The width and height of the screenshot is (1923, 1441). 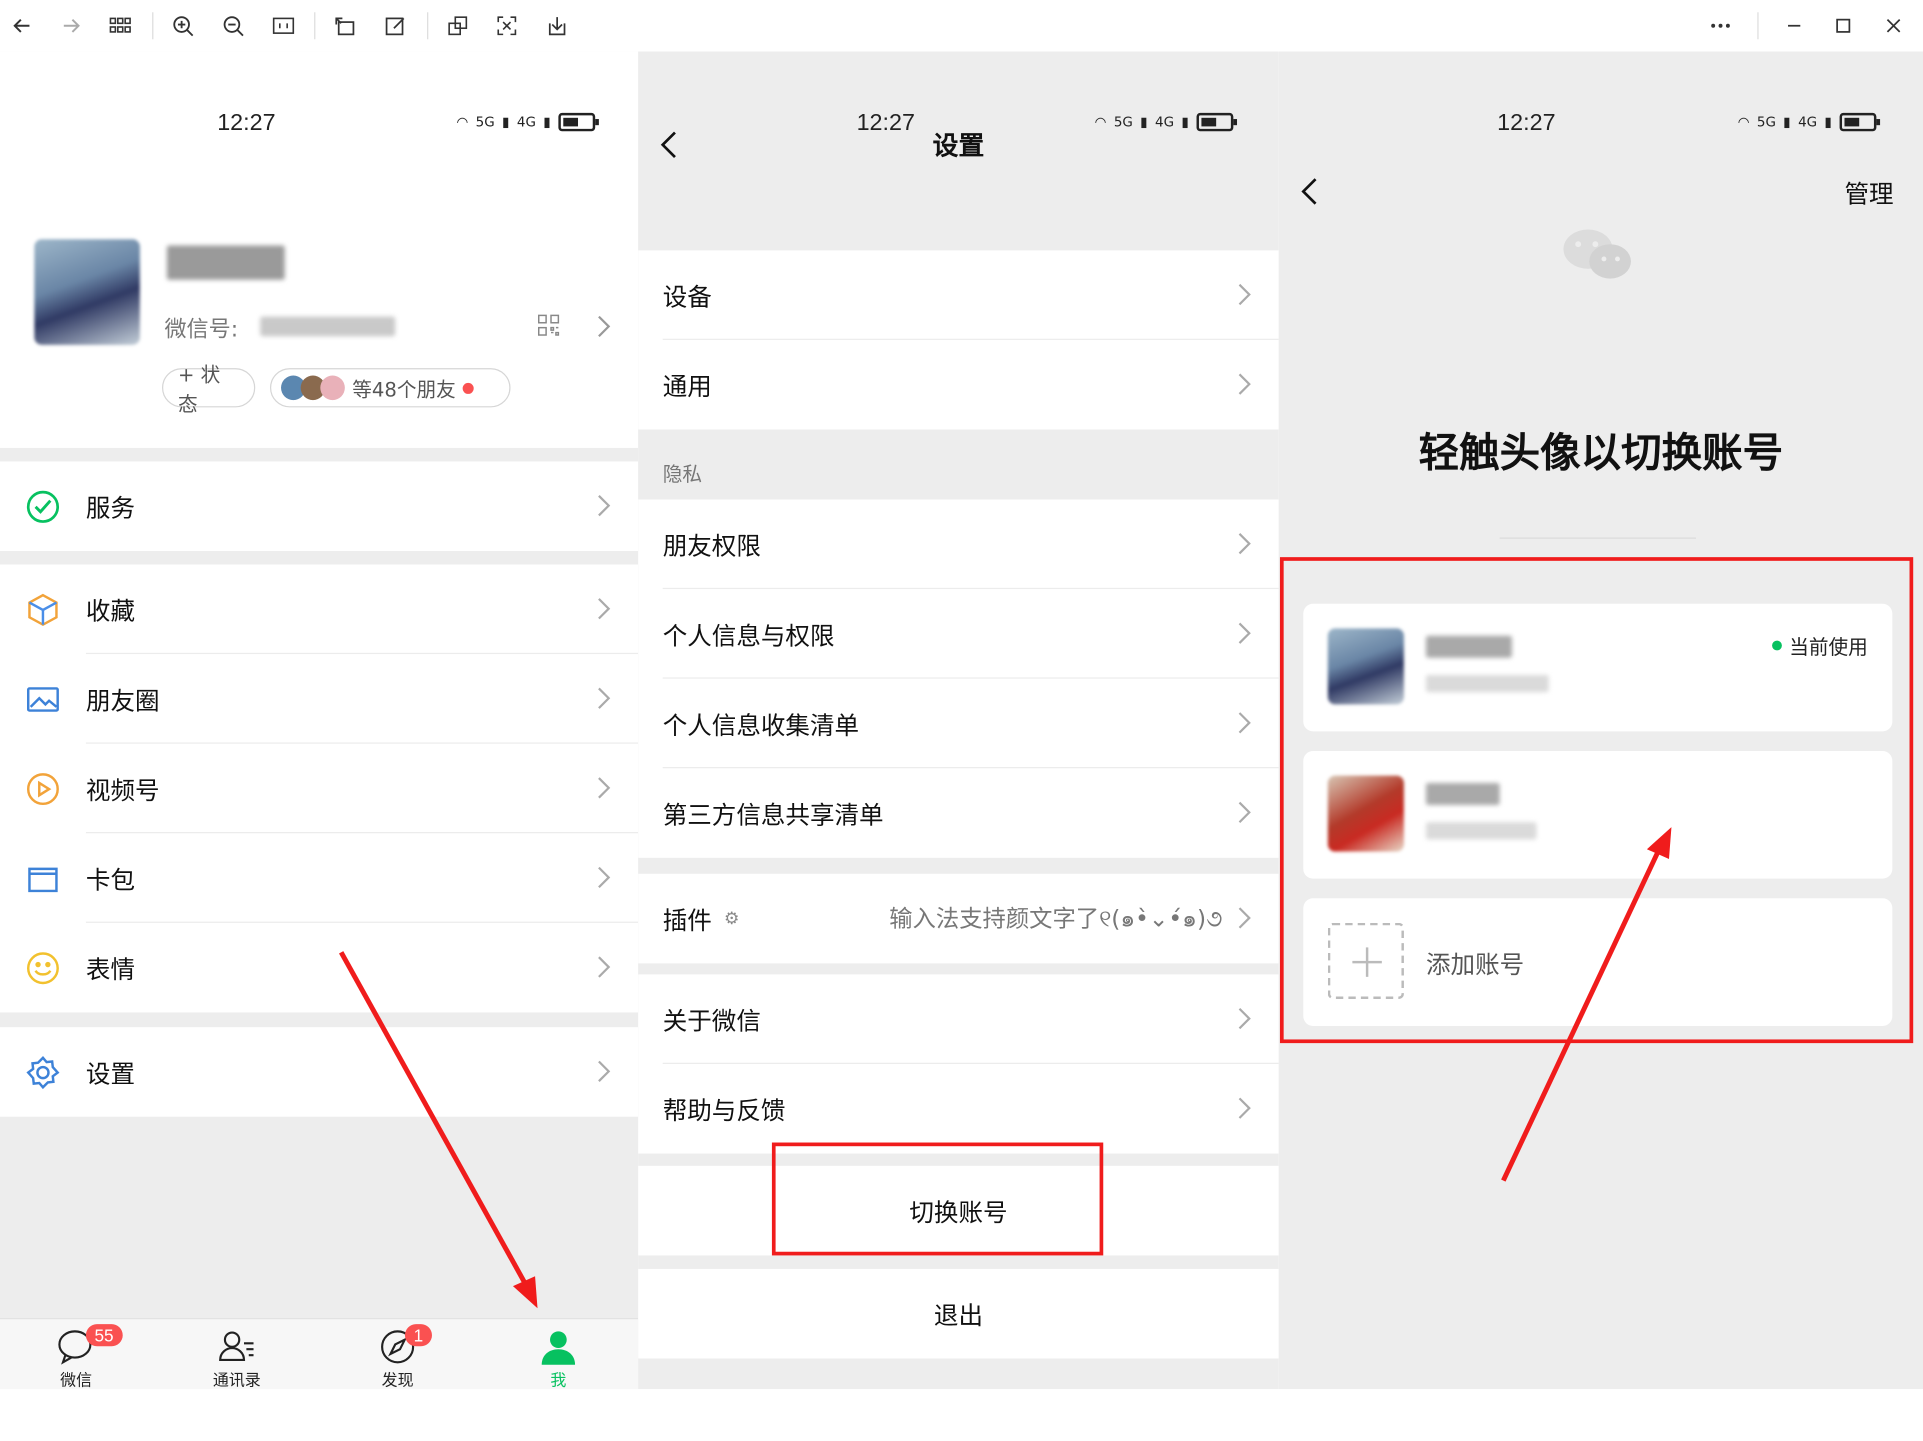 I want to click on settings-item-personal-info-permissions: 个人信息与权限, so click(x=958, y=634).